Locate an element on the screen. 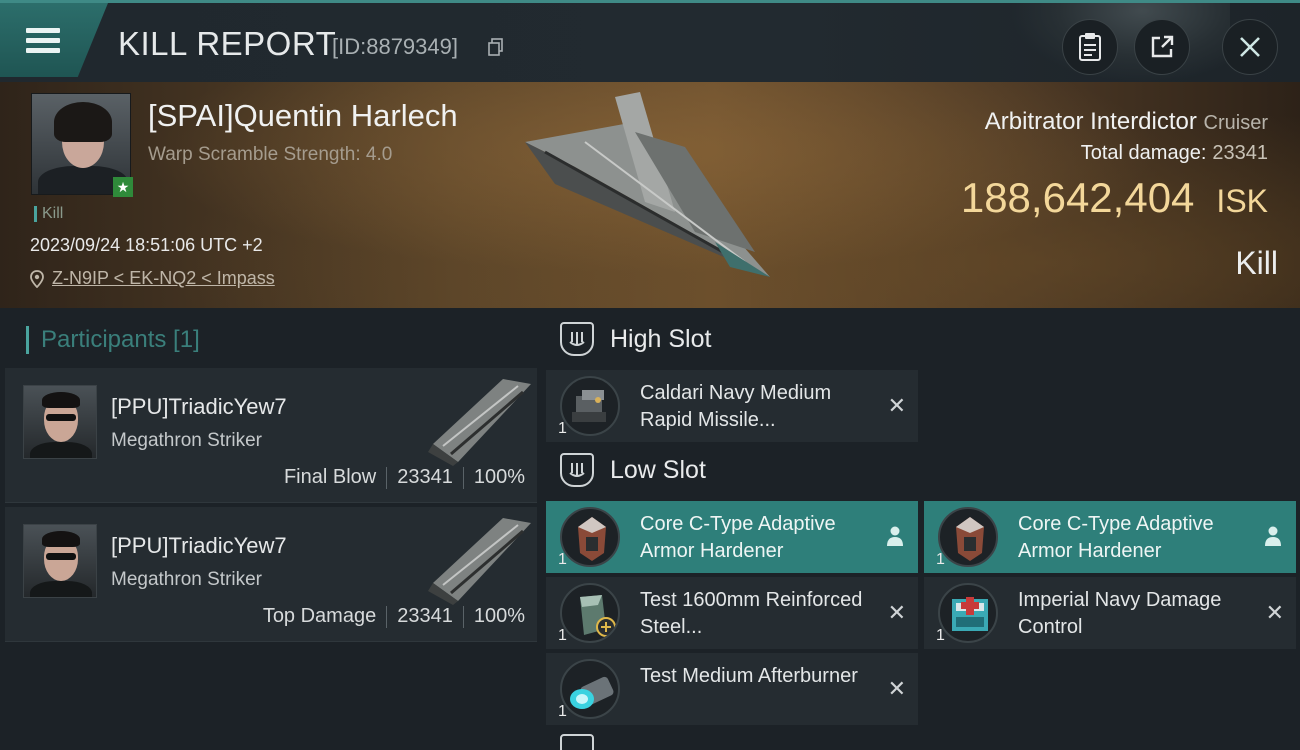  kill-datetime: 2023/09/24 18:51:06 UTC +2 is located at coordinates (146, 245).